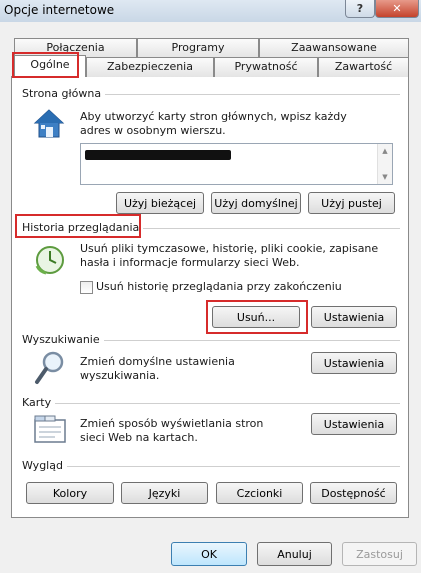 This screenshot has height=573, width=421. I want to click on ok-button: OK, so click(209, 554).